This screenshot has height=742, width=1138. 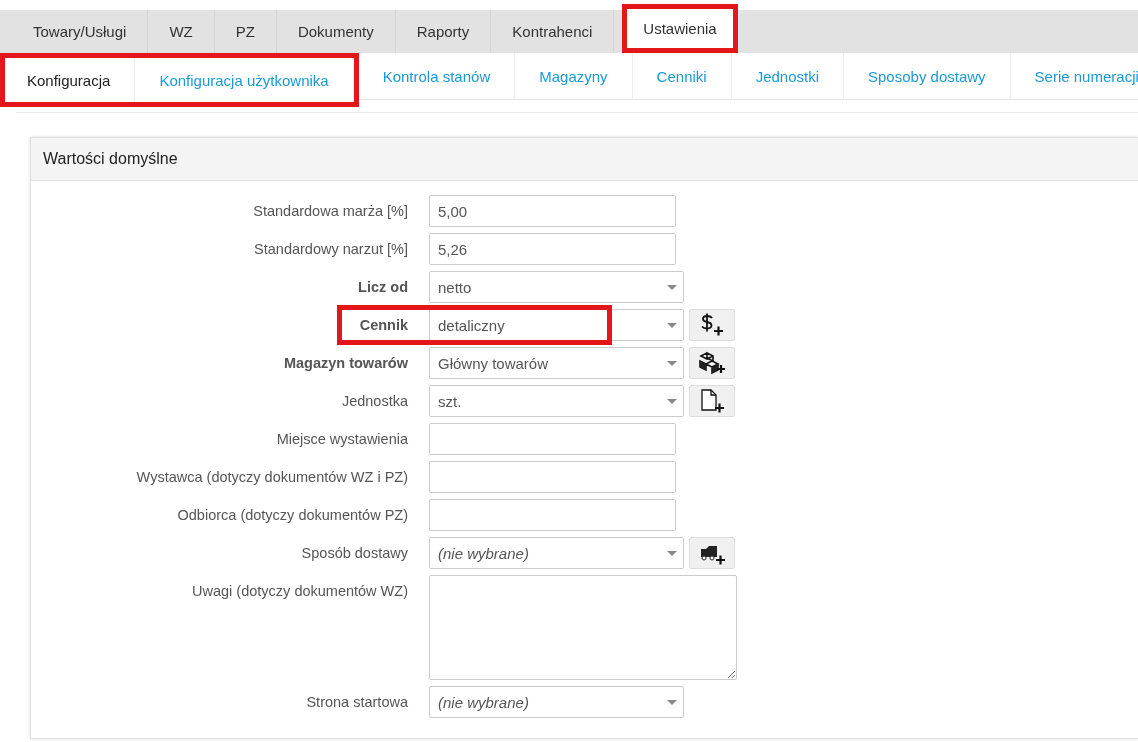 I want to click on dropdown: detaliczny, so click(x=556, y=325).